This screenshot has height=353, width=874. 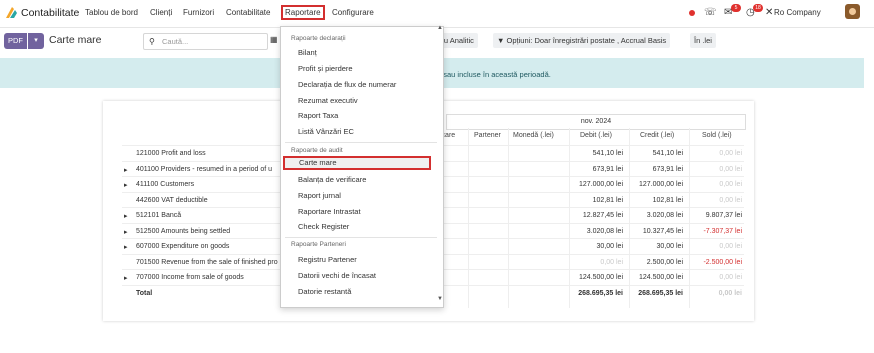 I want to click on menu-item-ec-sales-list: Listă Vânzări EC, so click(x=326, y=131).